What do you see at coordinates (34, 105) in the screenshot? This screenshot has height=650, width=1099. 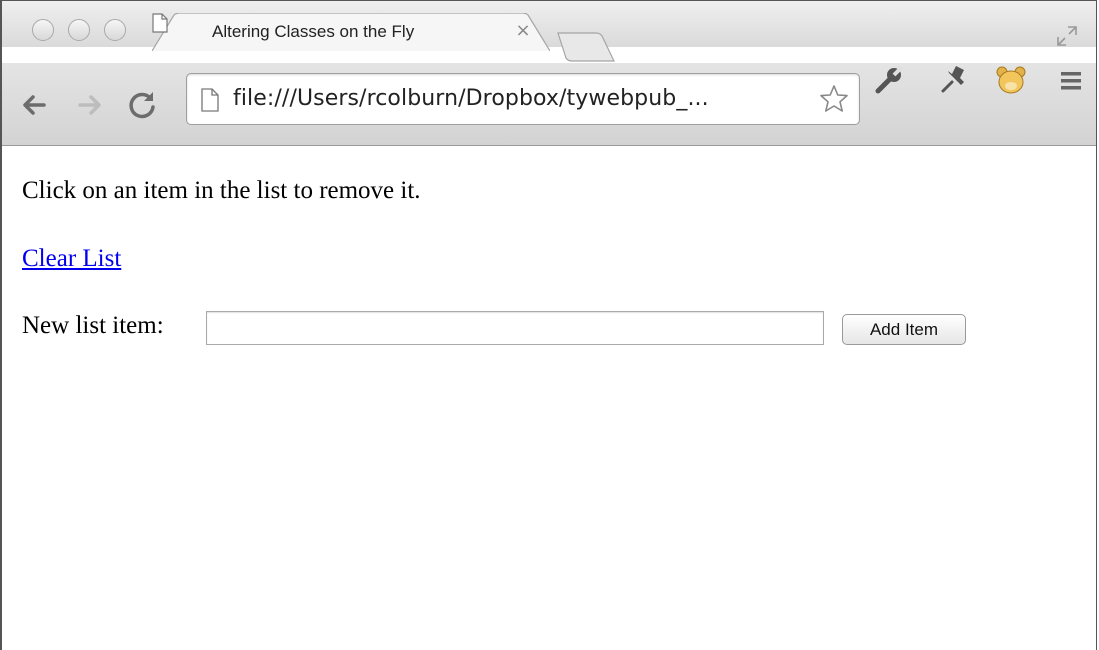 I see `back-arrow-icon` at bounding box center [34, 105].